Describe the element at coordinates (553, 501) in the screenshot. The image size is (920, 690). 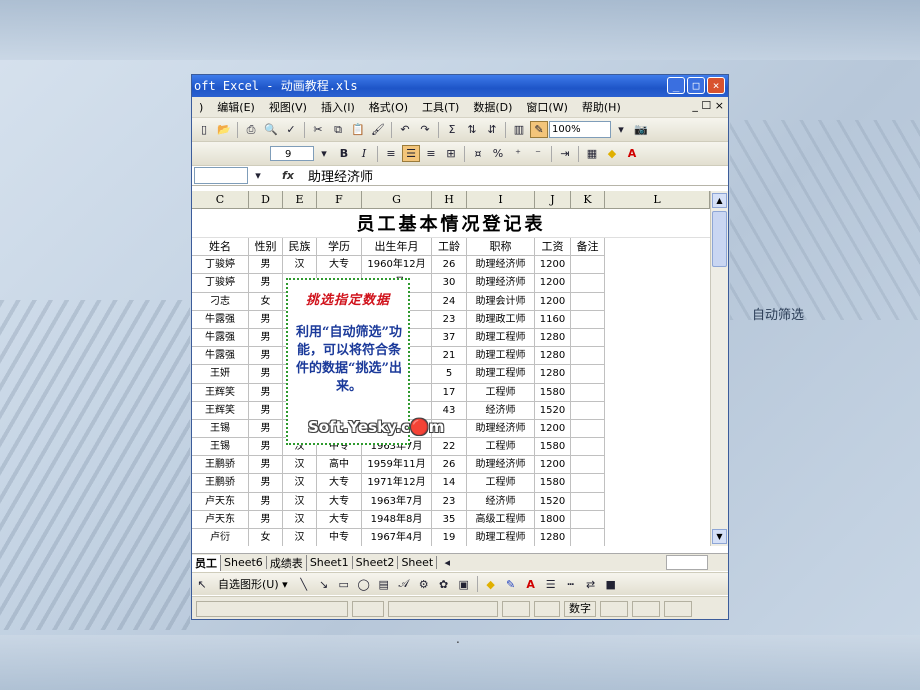
I see `cell-salary: 1520` at that location.